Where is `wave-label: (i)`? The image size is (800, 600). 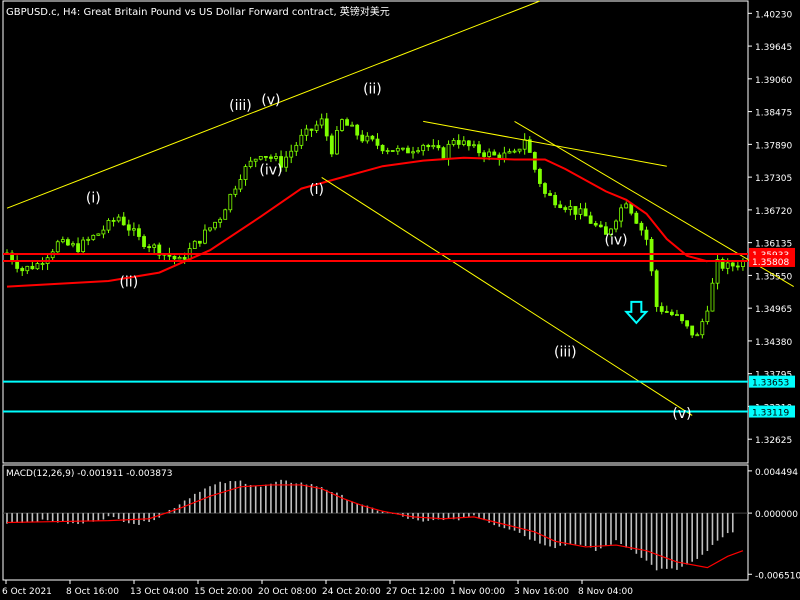
wave-label: (i) is located at coordinates (93, 199).